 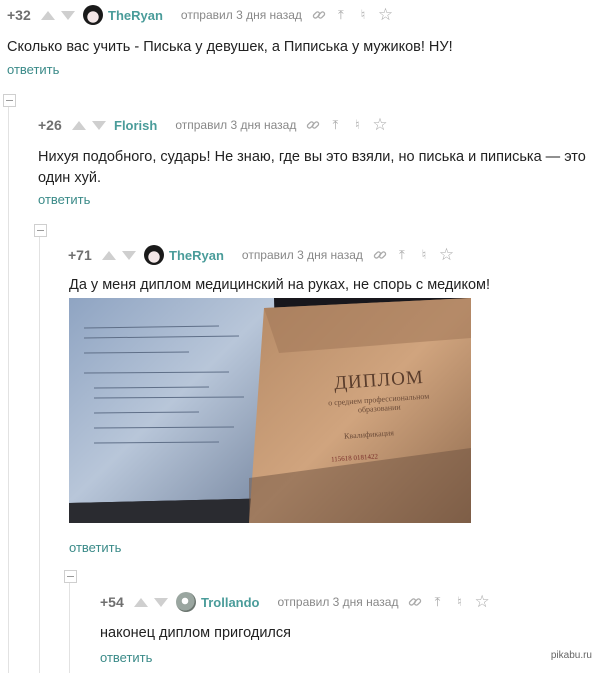 I want to click on rating: +32, so click(x=19, y=15).